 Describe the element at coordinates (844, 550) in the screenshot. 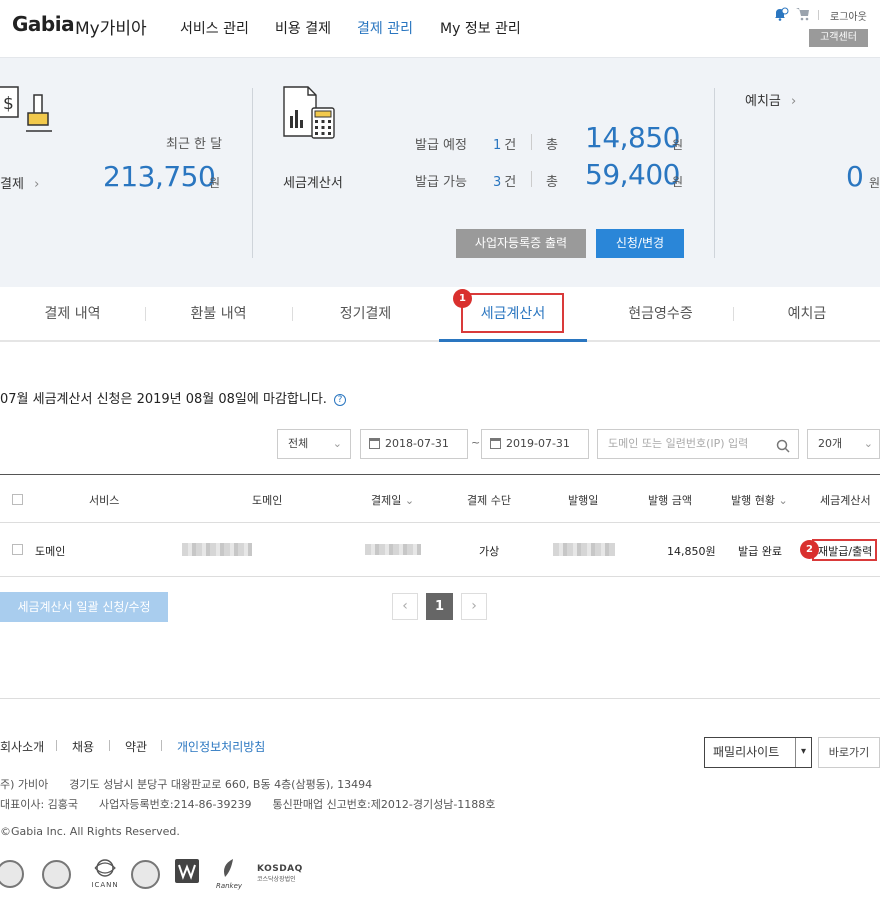

I see `callout-box-reissue` at that location.